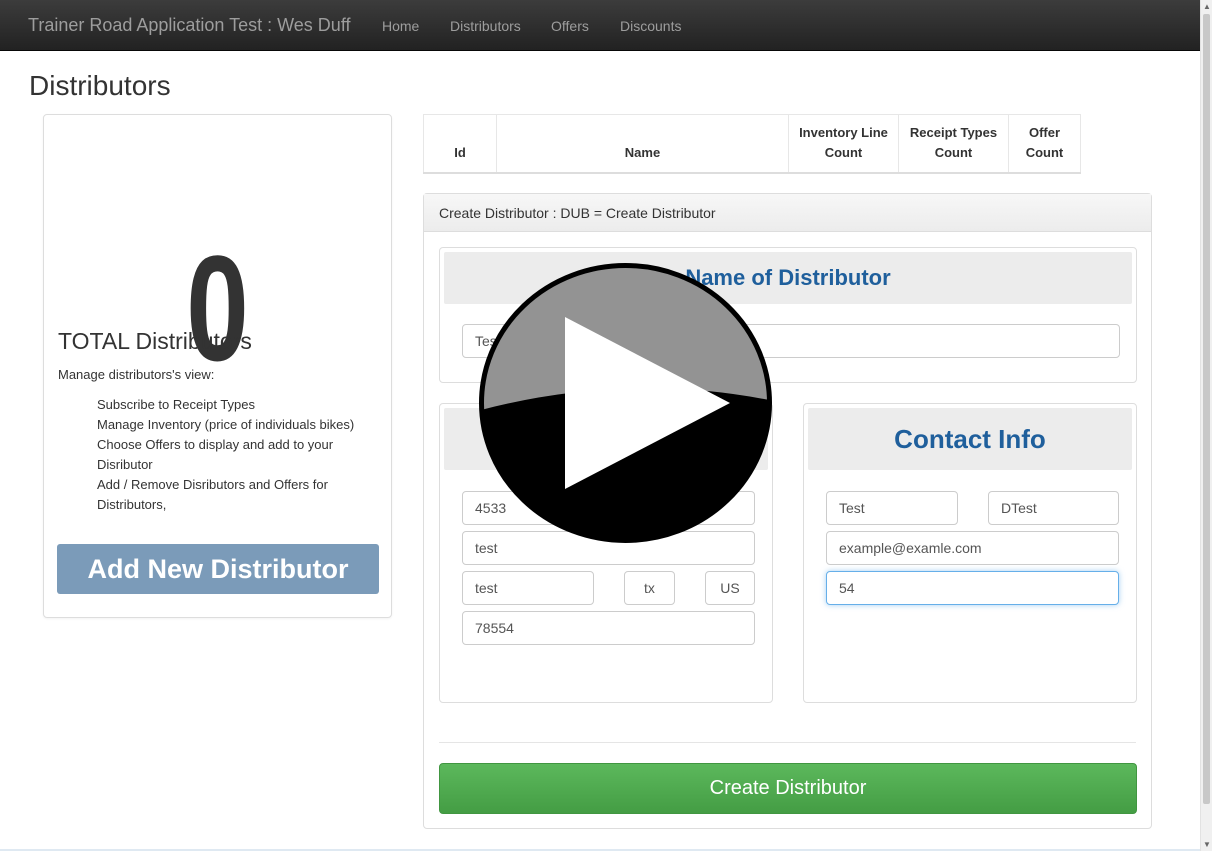 The width and height of the screenshot is (1212, 851). What do you see at coordinates (528, 588) in the screenshot?
I see `city-input` at bounding box center [528, 588].